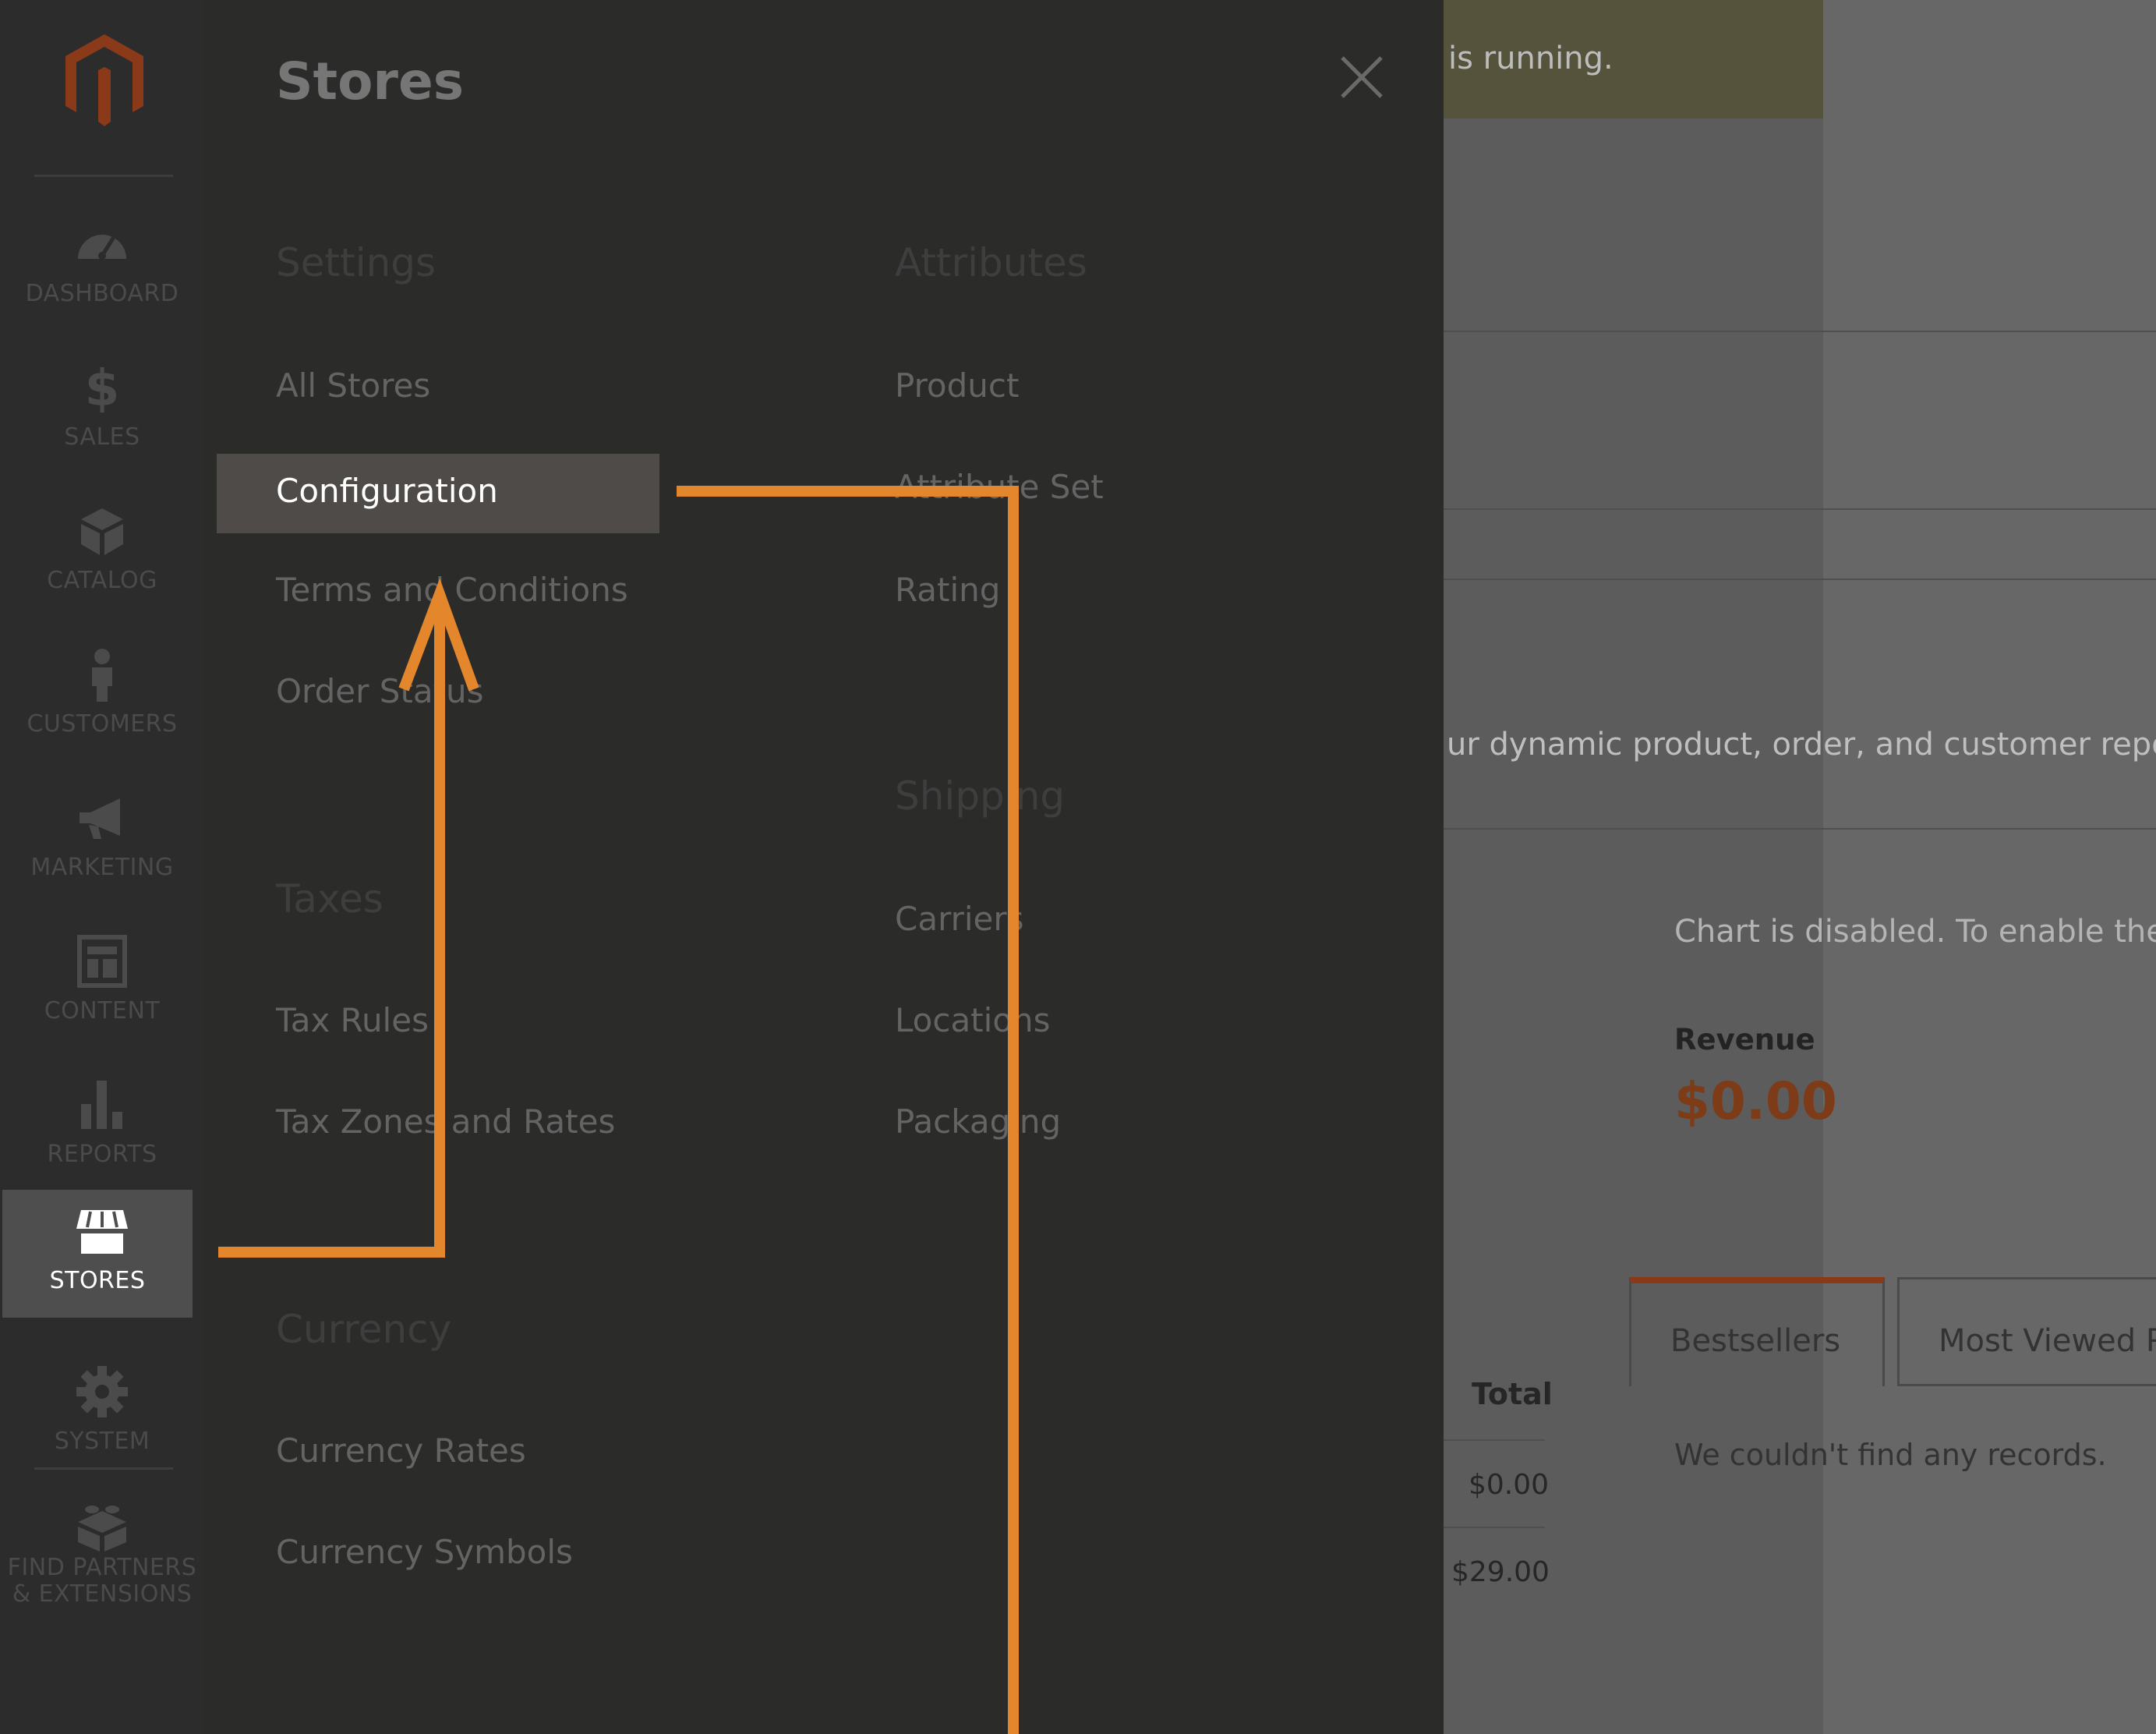 The image size is (2156, 1734). I want to click on sidebar-item-label: CATALOG, so click(102, 580).